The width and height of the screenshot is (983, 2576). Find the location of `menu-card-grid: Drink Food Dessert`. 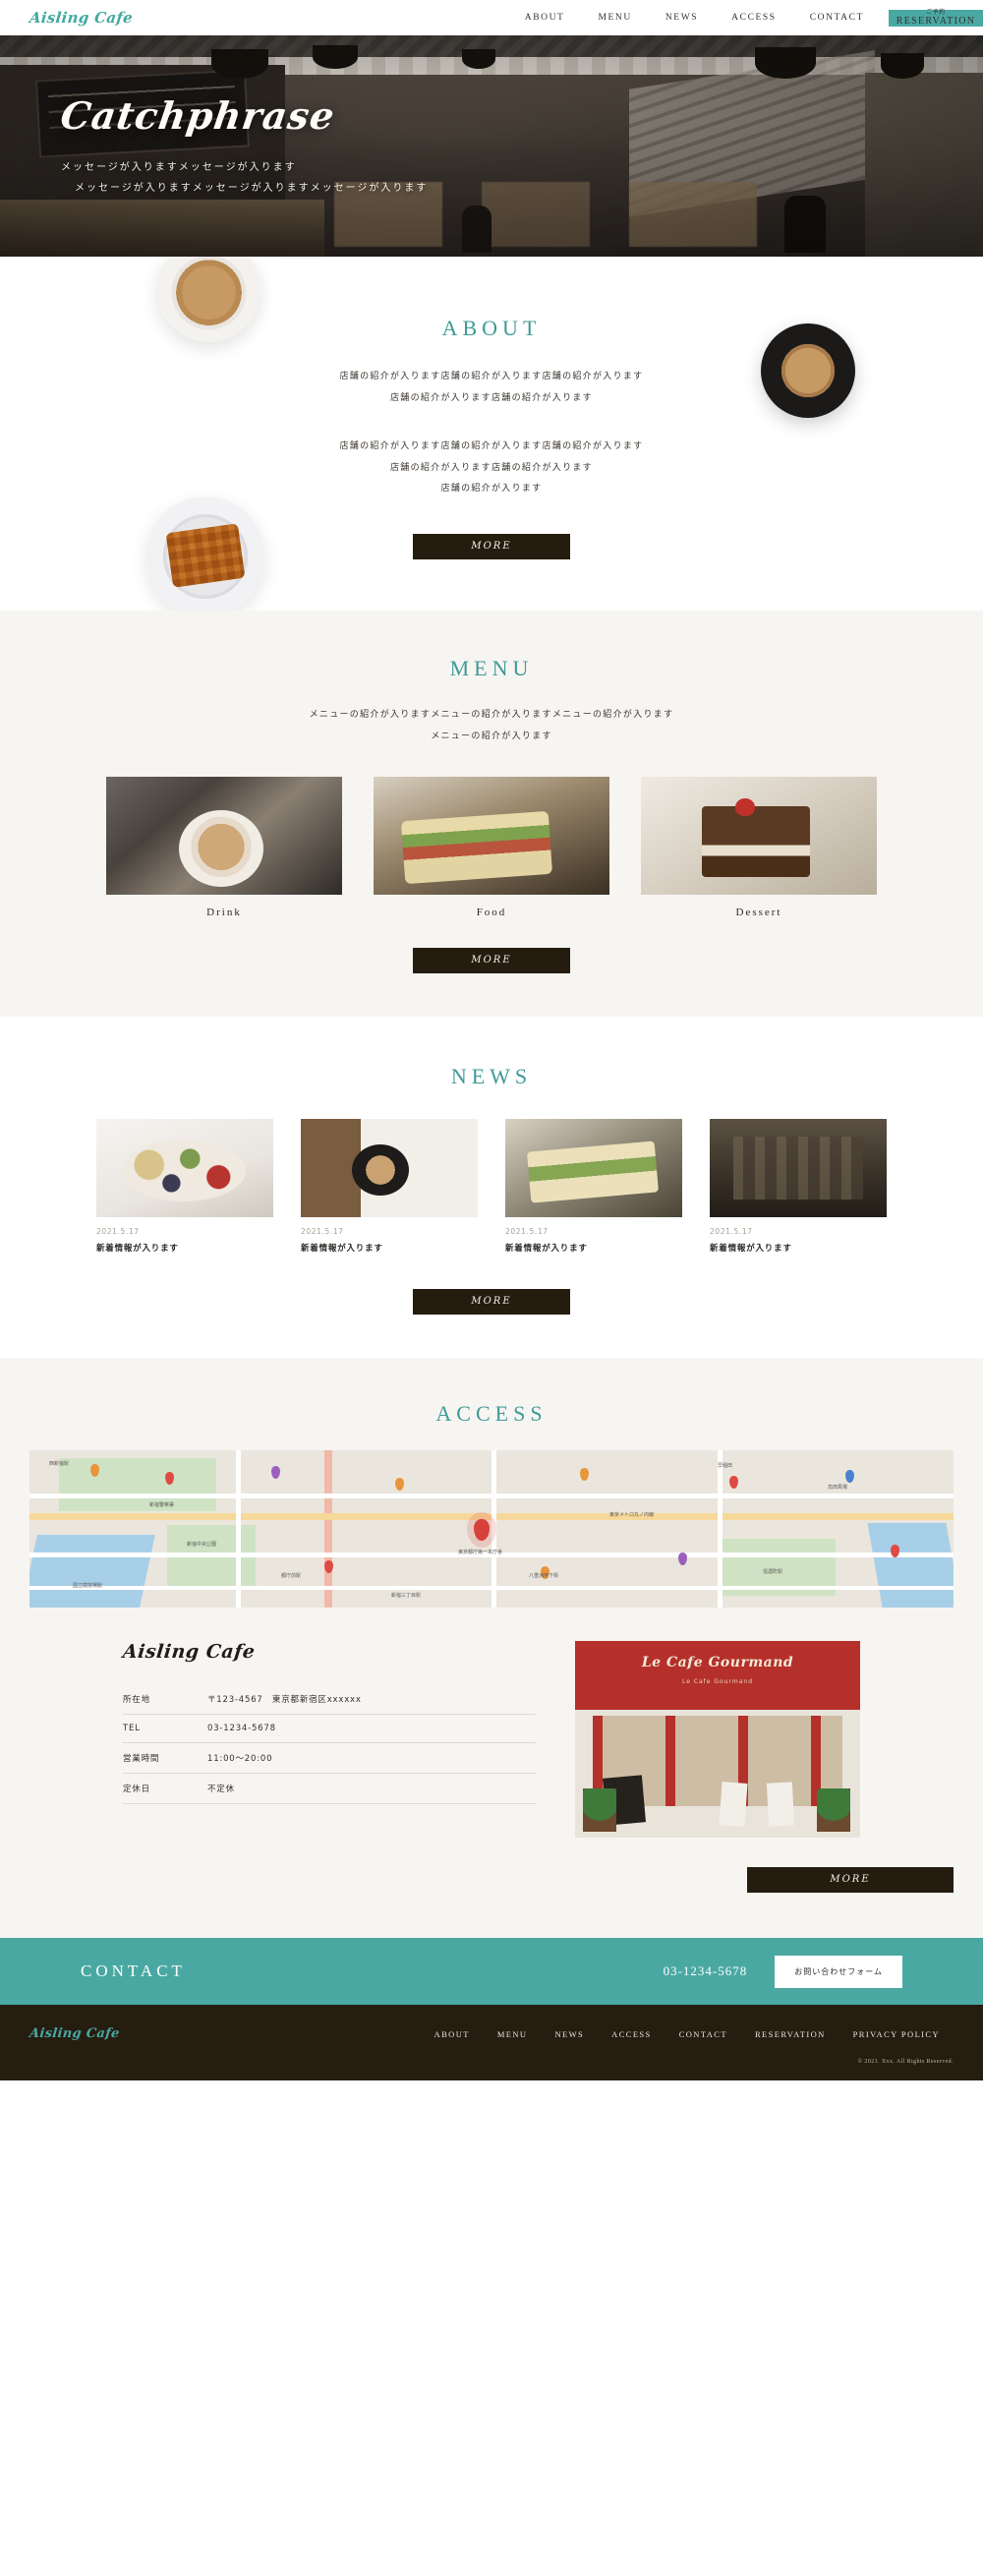

menu-card-grid: Drink Food Dessert is located at coordinates (492, 847).